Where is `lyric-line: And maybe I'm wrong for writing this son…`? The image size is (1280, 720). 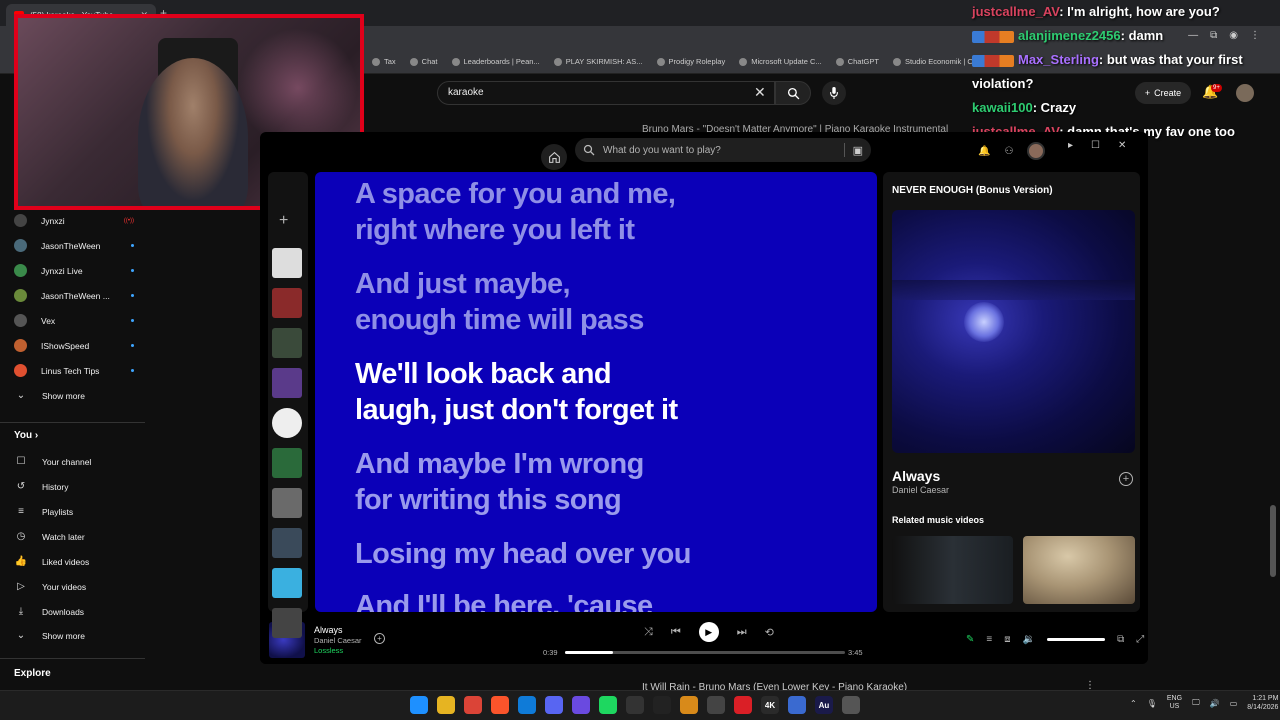
lyric-line: And maybe I'm wrong for writing this son… is located at coordinates (505, 482).